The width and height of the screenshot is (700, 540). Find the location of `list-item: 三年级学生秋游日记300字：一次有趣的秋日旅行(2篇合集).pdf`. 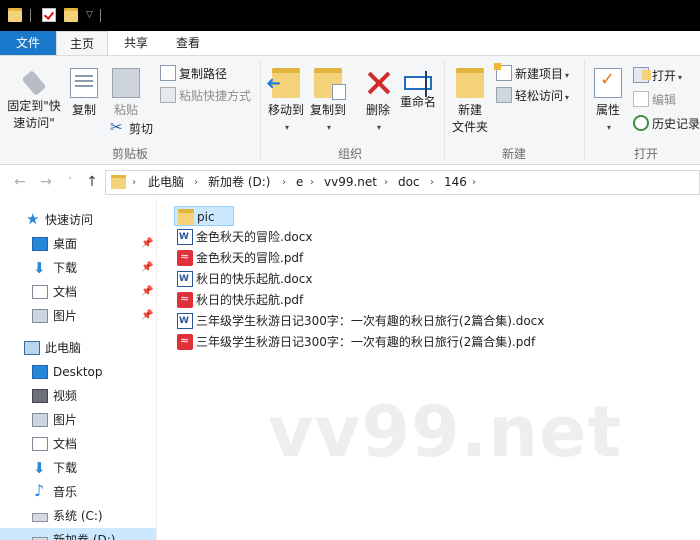

list-item: 三年级学生秋游日记300字：一次有趣的秋日旅行(2篇合集).pdf is located at coordinates (374, 341).